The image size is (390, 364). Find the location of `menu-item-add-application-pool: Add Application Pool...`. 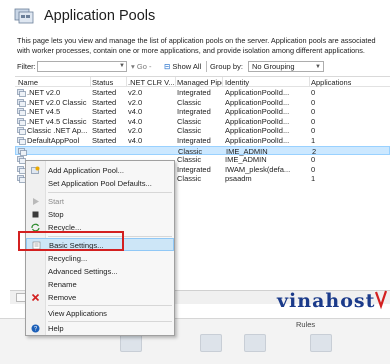

menu-item-add-application-pool: Add Application Pool... is located at coordinates (100, 170).